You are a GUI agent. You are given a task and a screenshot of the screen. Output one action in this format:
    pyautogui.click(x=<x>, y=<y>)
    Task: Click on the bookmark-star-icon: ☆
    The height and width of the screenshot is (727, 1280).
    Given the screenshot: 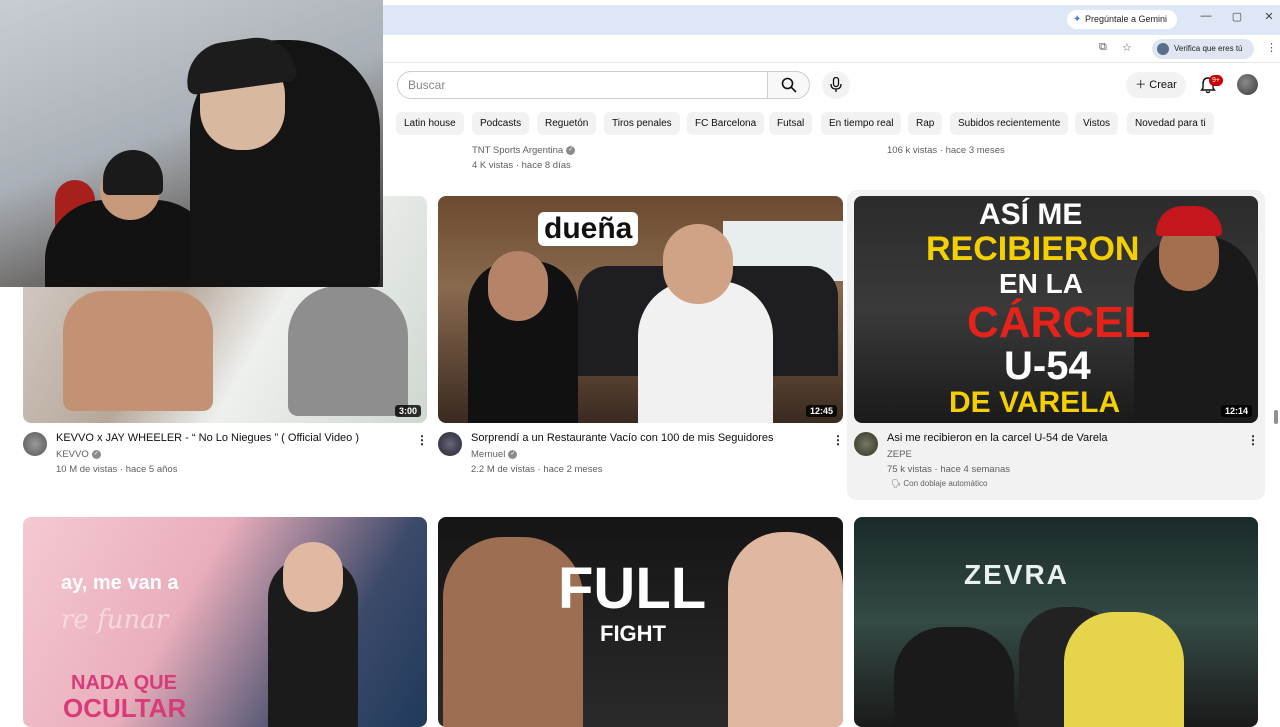 What is the action you would take?
    pyautogui.click(x=1127, y=47)
    